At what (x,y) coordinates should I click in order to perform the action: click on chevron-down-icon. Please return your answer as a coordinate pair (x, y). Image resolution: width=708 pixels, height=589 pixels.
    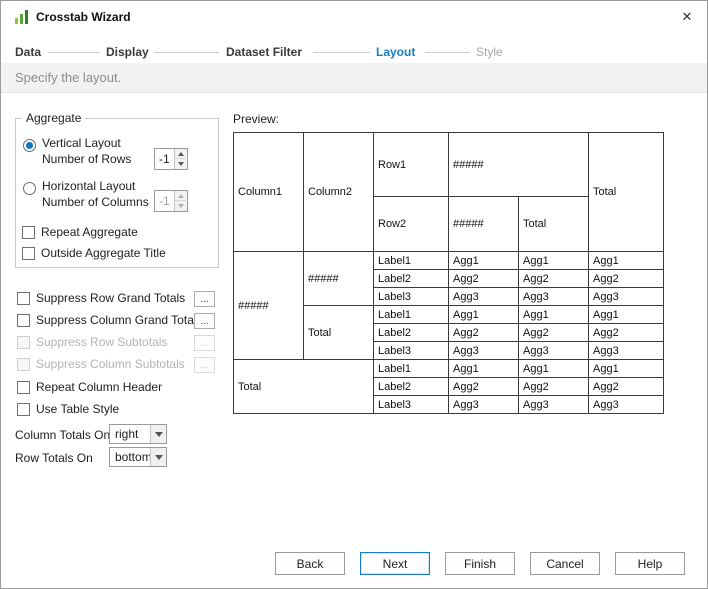
    Looking at the image, I should click on (158, 457).